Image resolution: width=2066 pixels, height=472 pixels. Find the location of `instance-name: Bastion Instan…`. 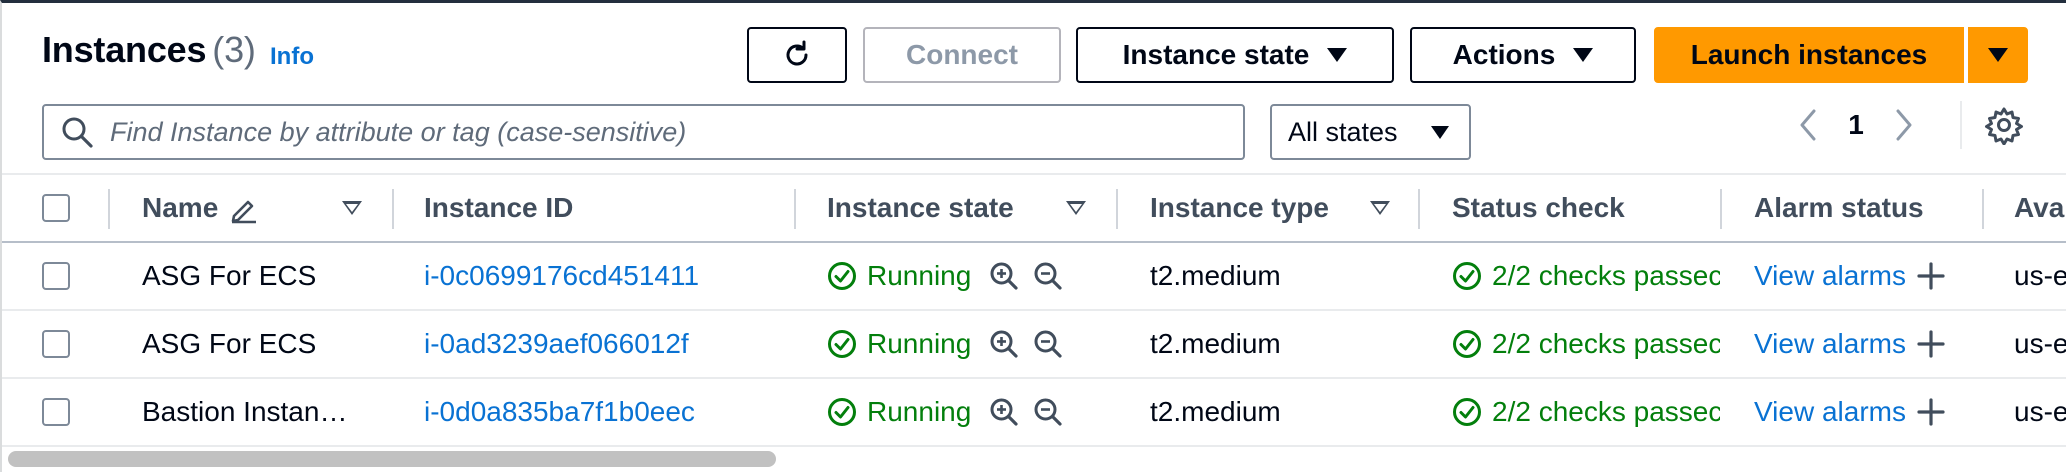

instance-name: Bastion Instan… is located at coordinates (245, 411).